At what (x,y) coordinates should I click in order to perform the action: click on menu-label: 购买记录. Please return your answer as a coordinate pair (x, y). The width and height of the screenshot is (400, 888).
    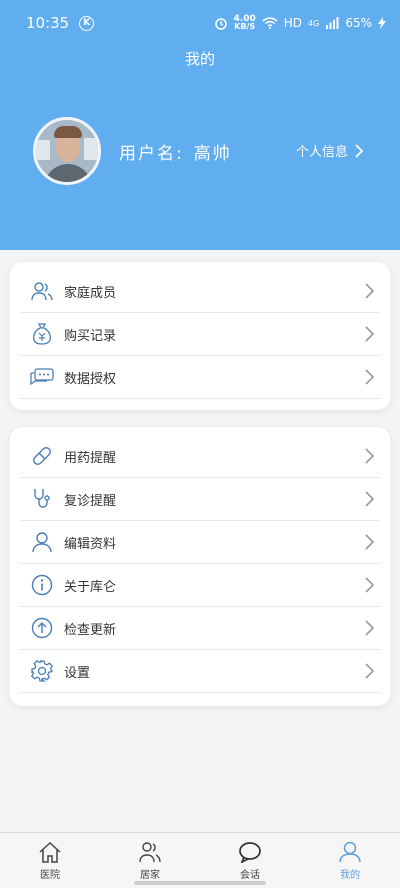
    Looking at the image, I should click on (90, 336).